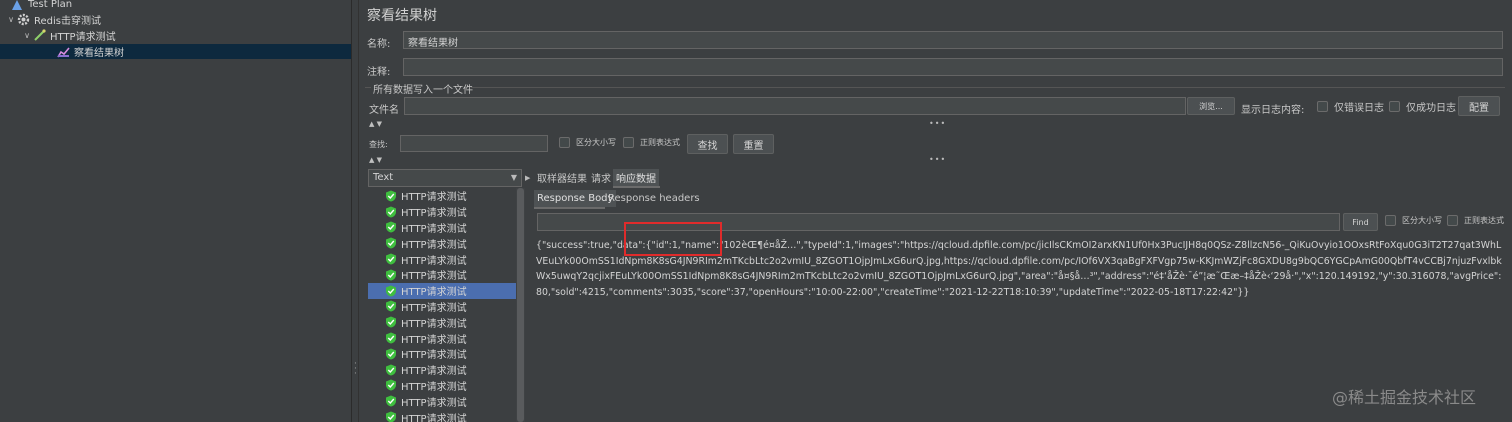 Image resolution: width=1512 pixels, height=422 pixels. What do you see at coordinates (474, 143) in the screenshot?
I see `search-input` at bounding box center [474, 143].